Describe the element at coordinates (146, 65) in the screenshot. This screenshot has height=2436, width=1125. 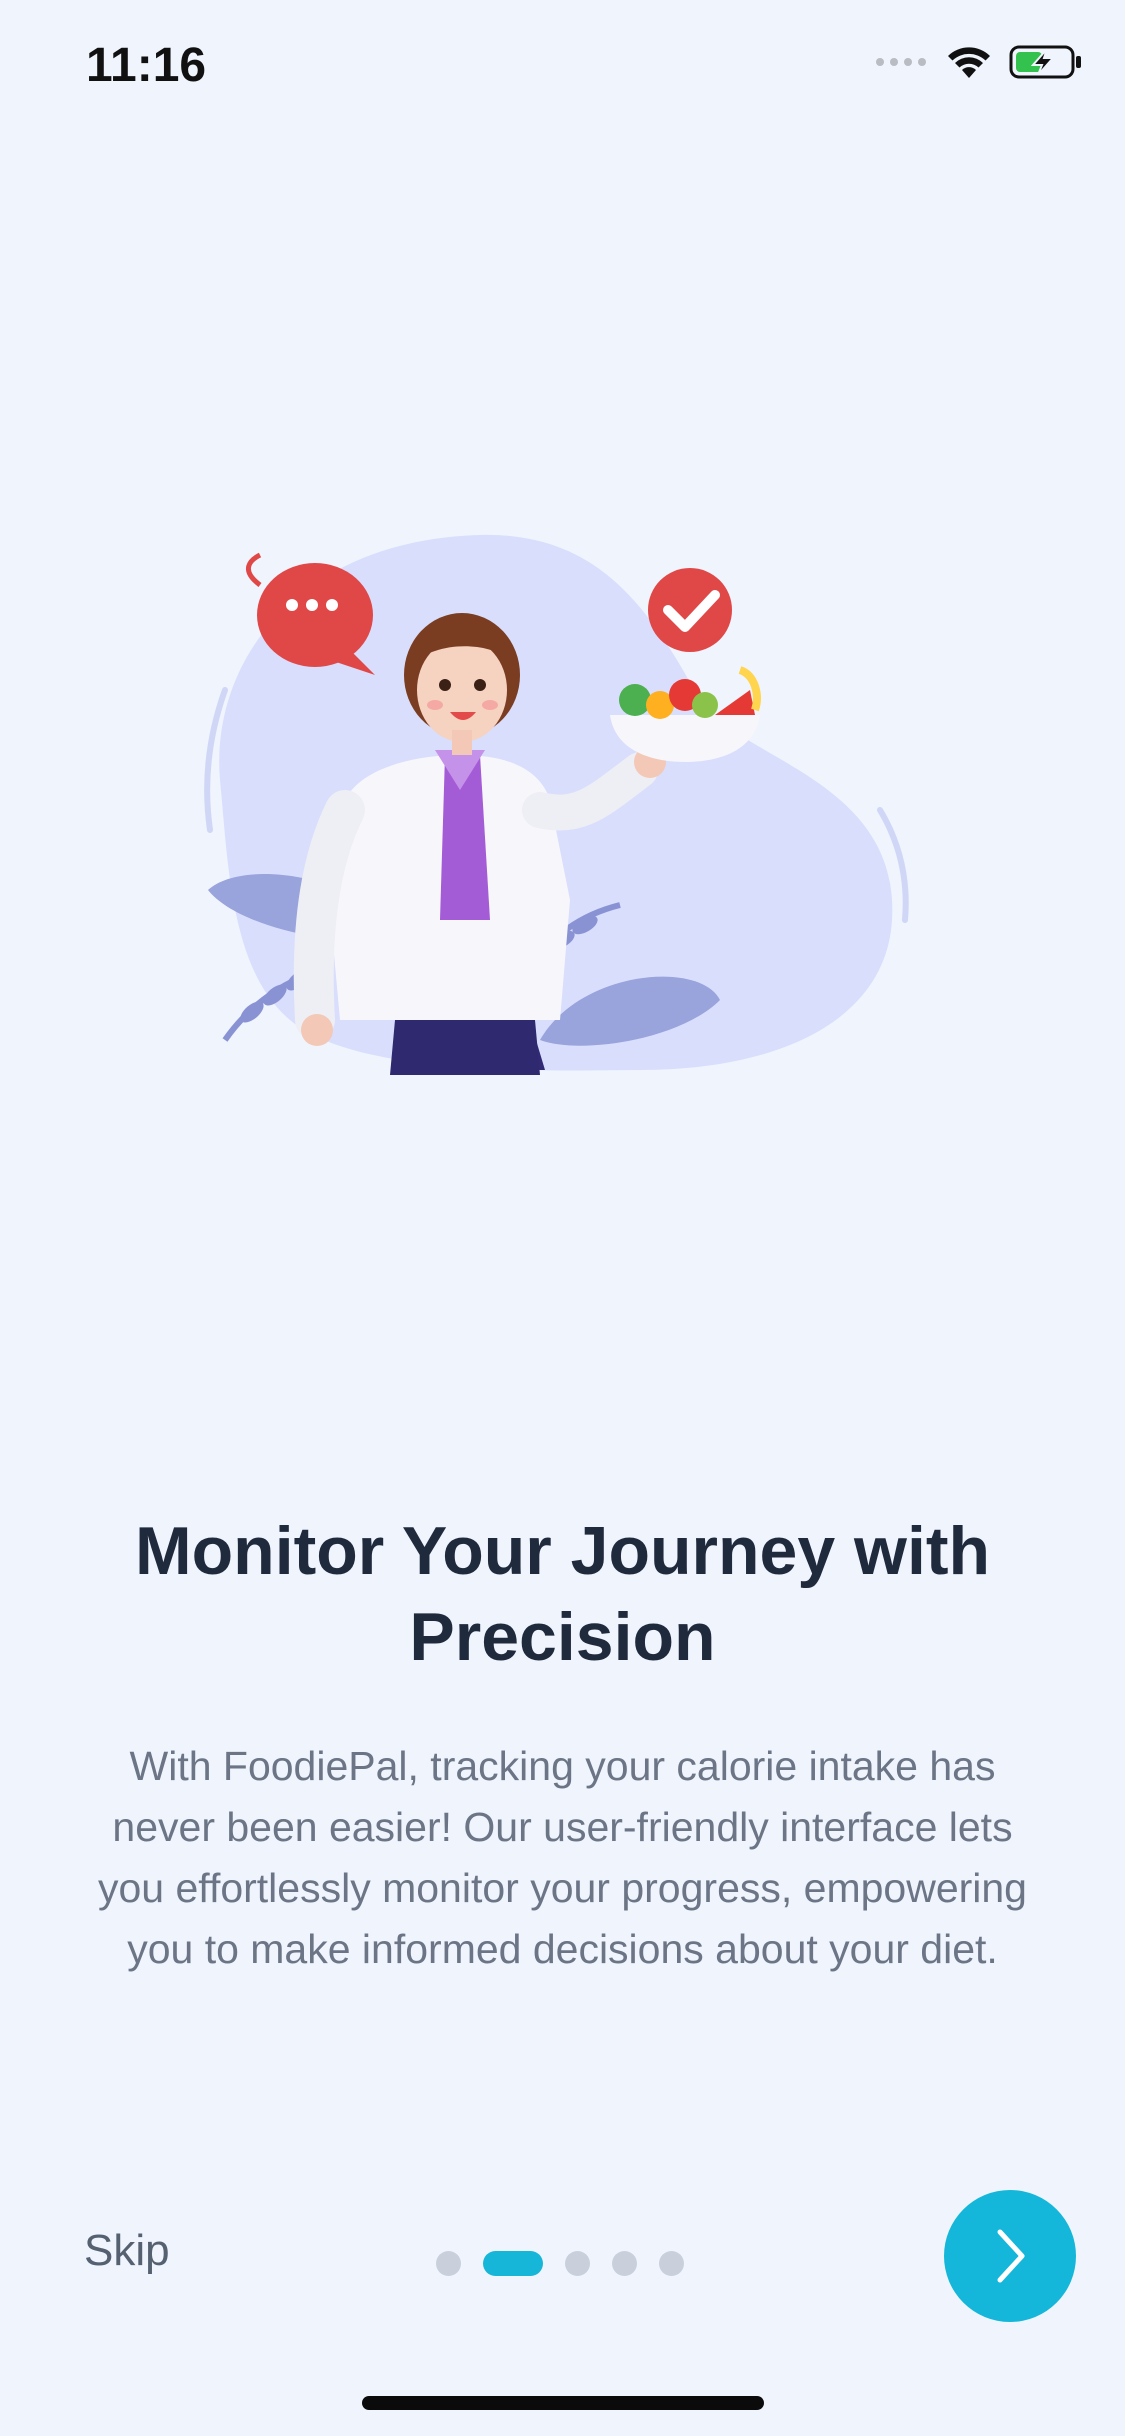
I see `status-time: 11:16` at that location.